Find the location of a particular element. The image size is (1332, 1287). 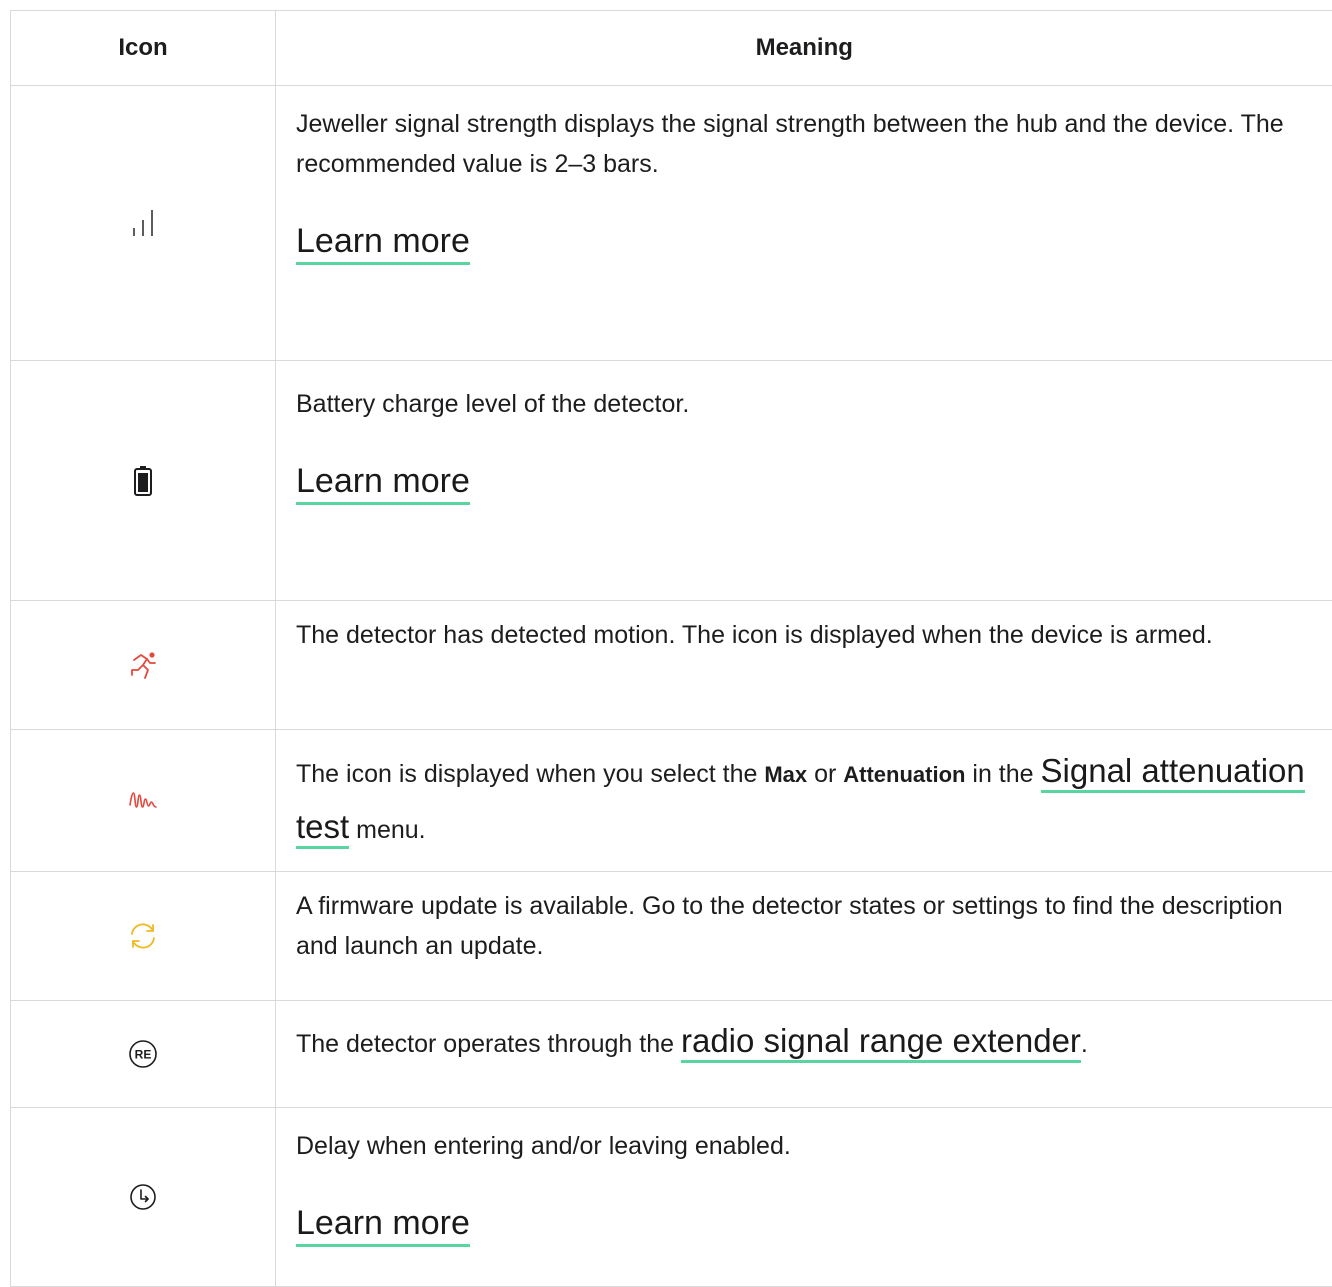

range-extender-icon-label: RE is located at coordinates (143, 1055).